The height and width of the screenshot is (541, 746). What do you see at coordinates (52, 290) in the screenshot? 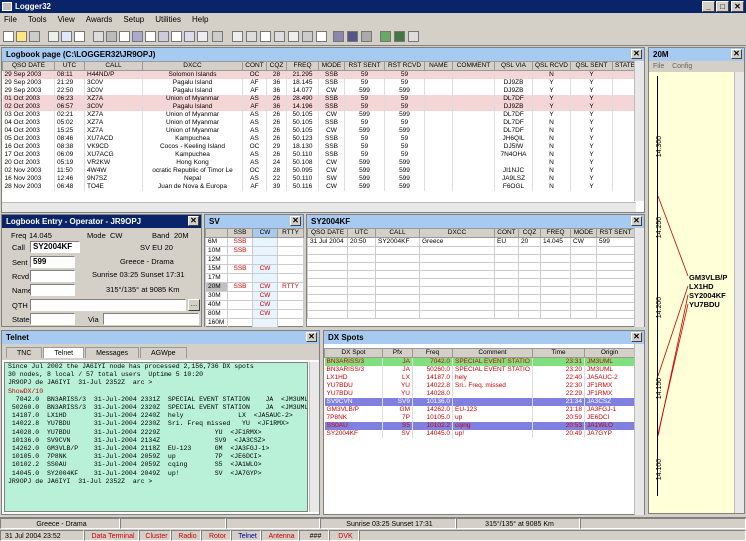
I see `name-input` at bounding box center [52, 290].